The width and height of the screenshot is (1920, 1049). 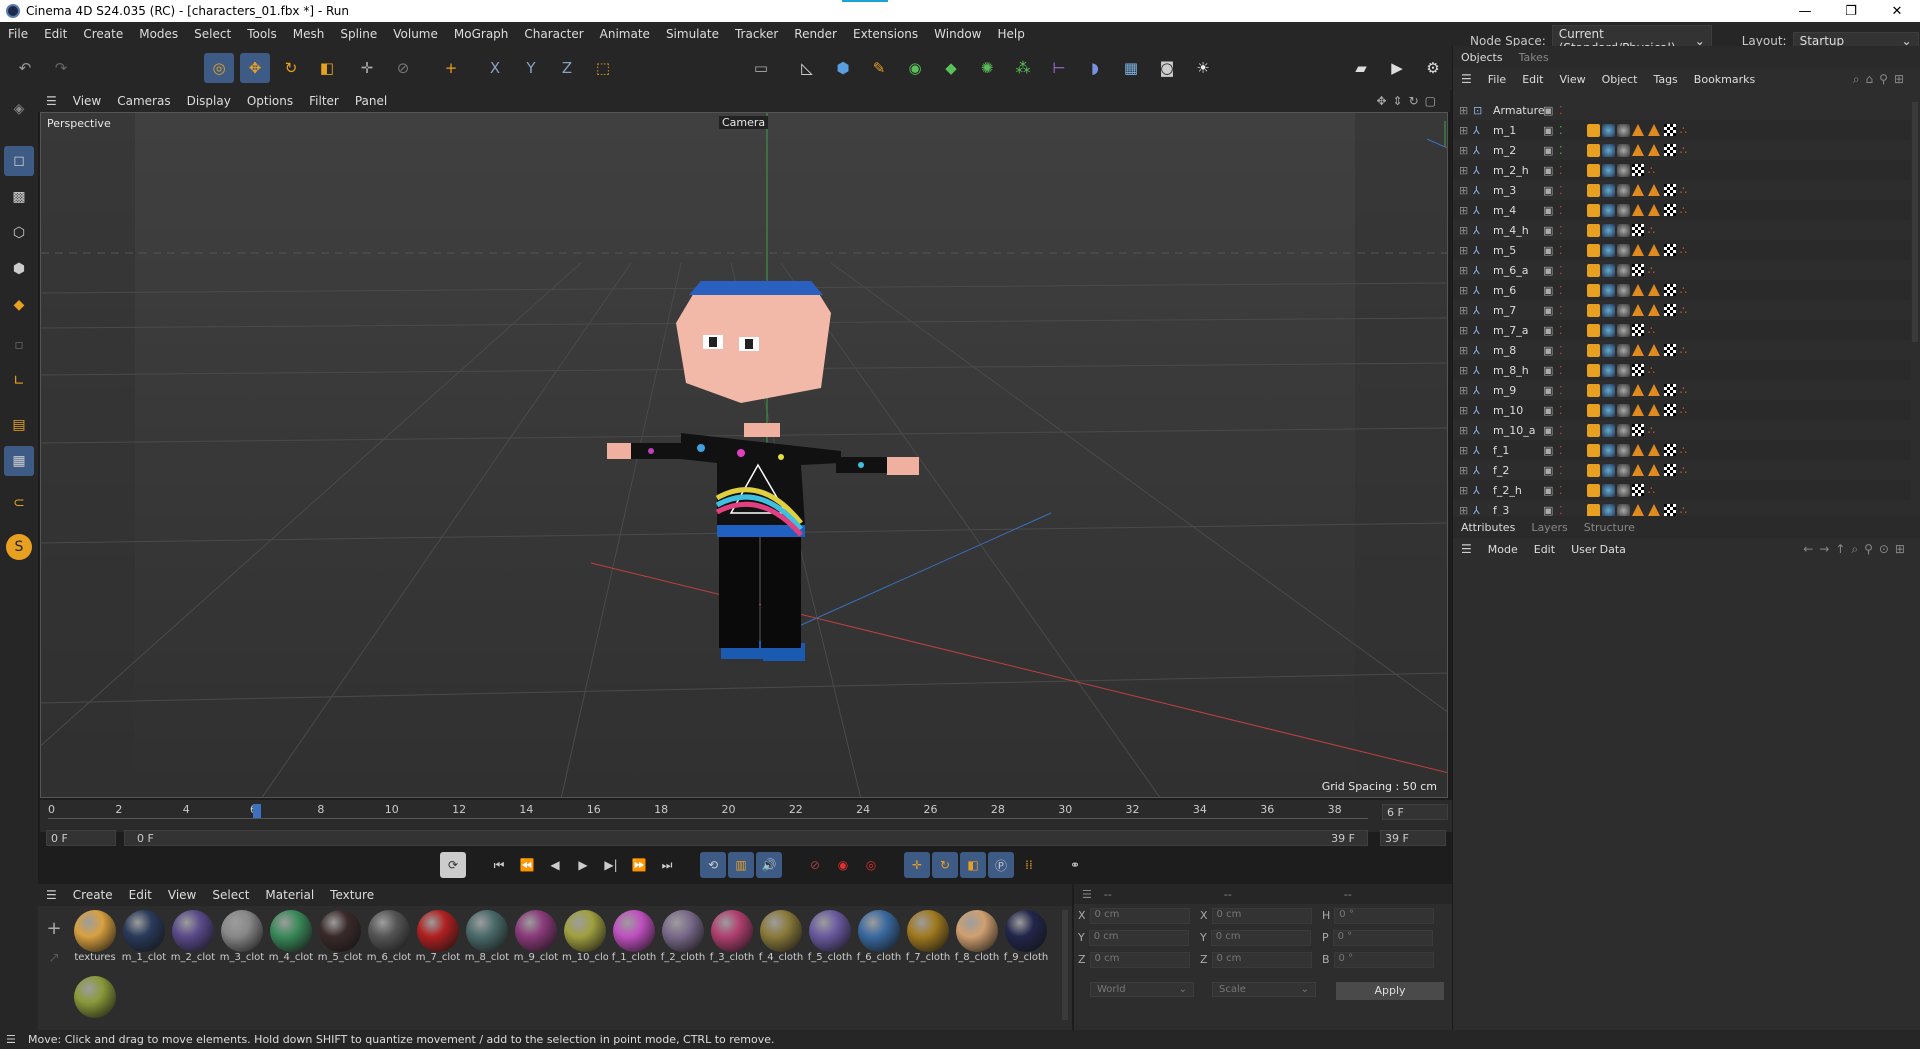 What do you see at coordinates (756, 34) in the screenshot?
I see `menu-tracker: Tracker` at bounding box center [756, 34].